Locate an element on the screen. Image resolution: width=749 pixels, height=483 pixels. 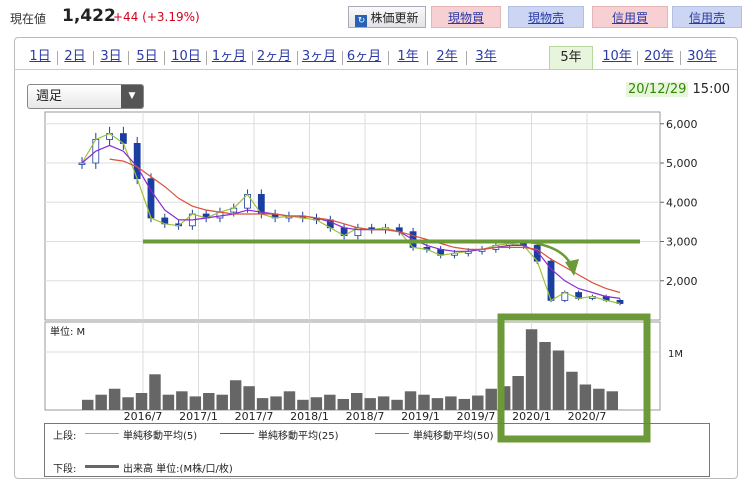
legend-ma50-label: 単純移動平均(50) is located at coordinates (453, 436).